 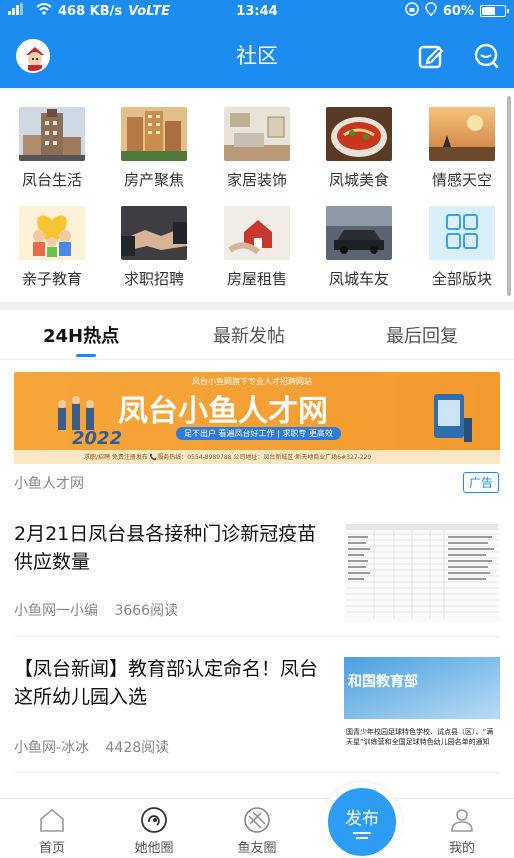 What do you see at coordinates (33, 56) in the screenshot?
I see `user-avatar-icon` at bounding box center [33, 56].